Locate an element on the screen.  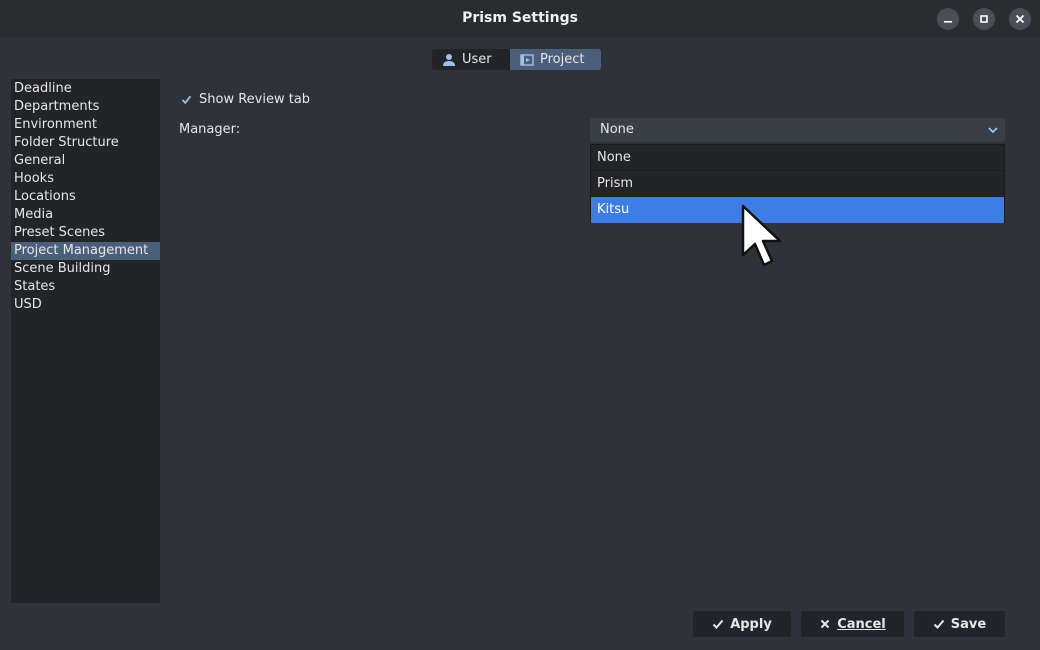
manager-option-prism: Prism is located at coordinates (797, 184).